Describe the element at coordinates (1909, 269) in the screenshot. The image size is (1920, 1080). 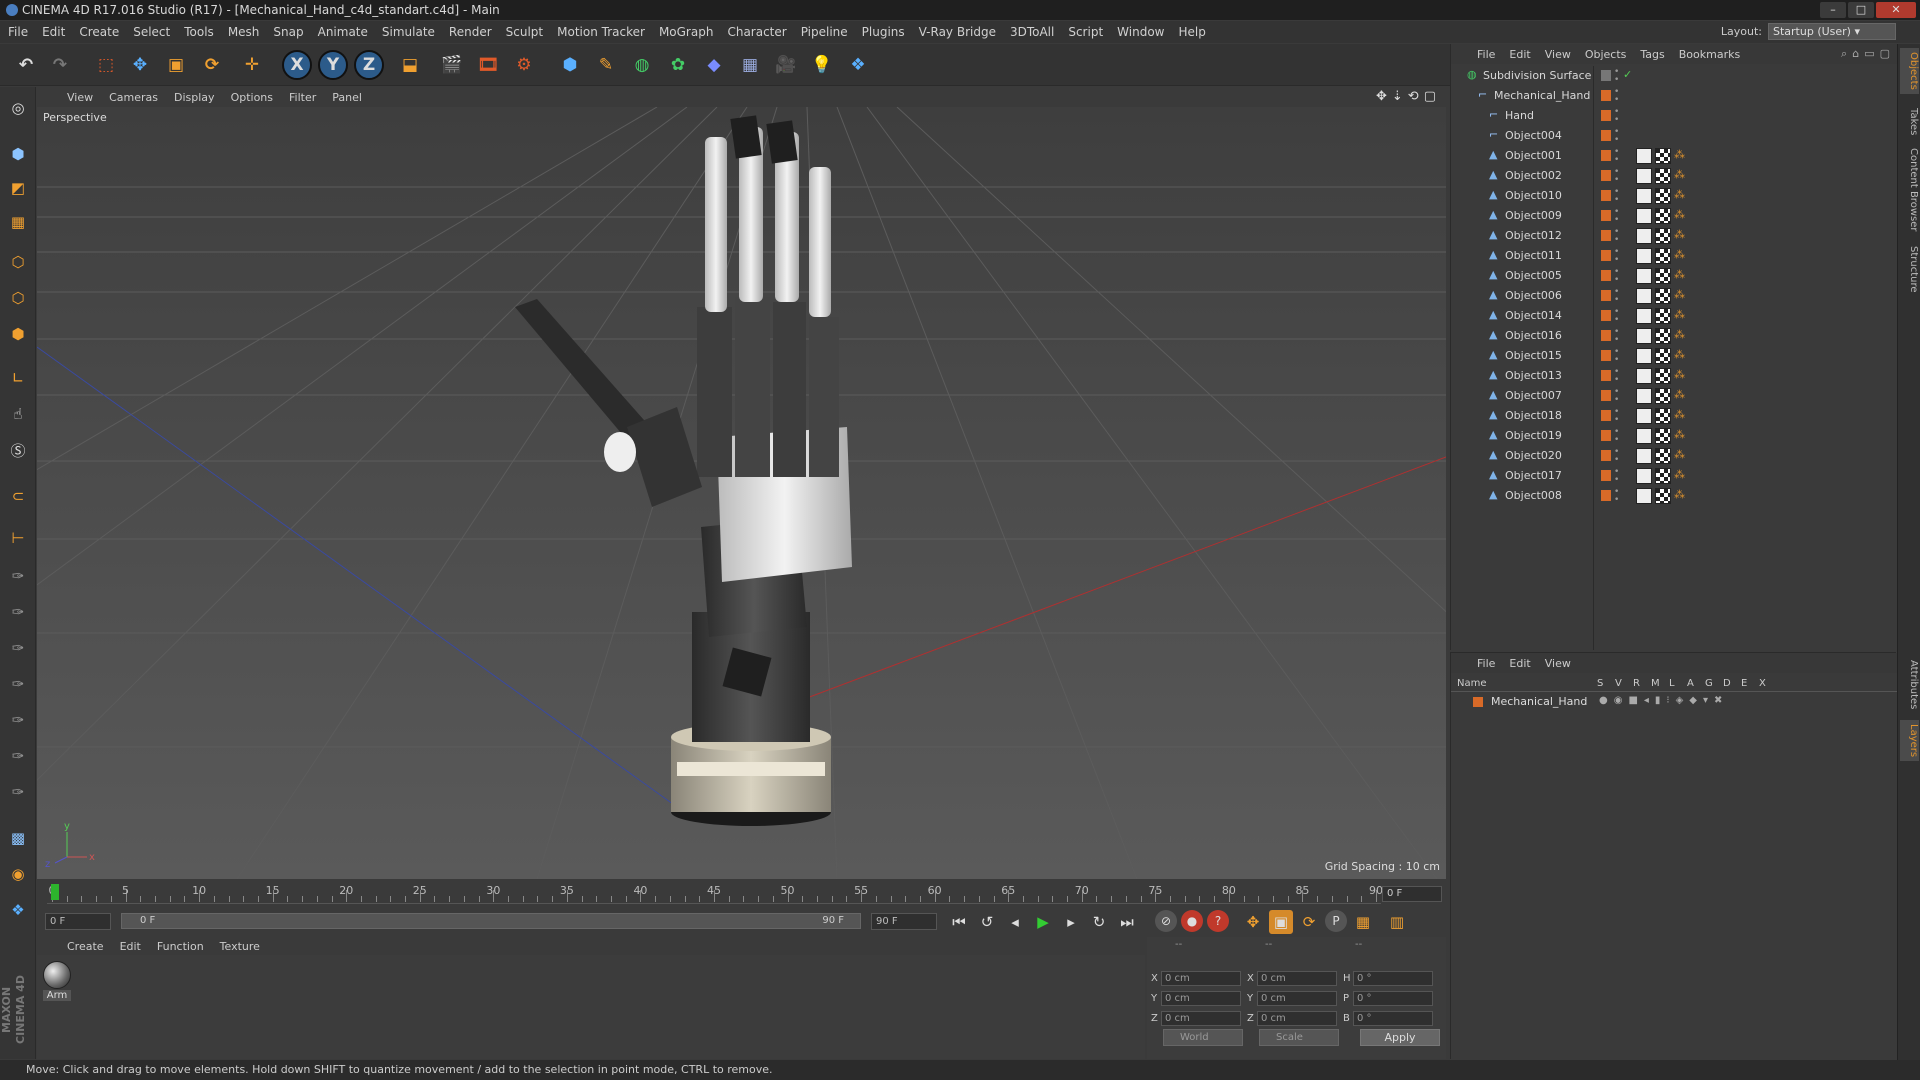
I see `tab-structure: Structure` at that location.